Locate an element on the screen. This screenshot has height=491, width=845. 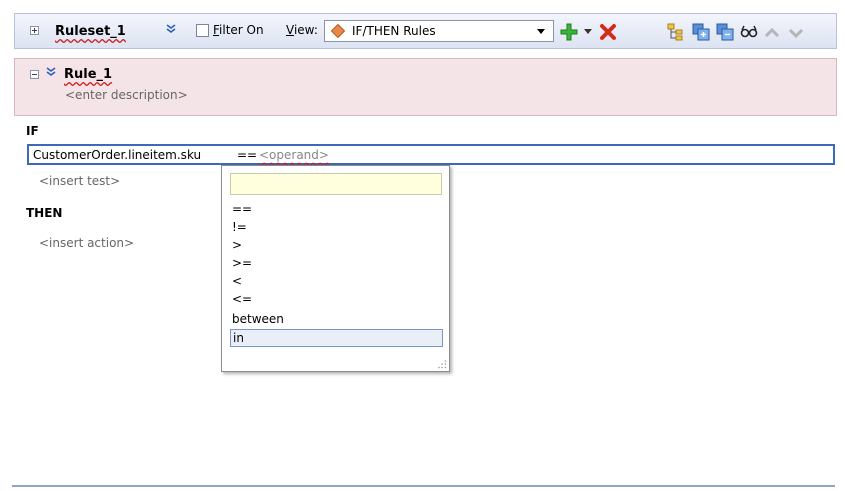
rule-name: Rule_1 is located at coordinates (88, 74).